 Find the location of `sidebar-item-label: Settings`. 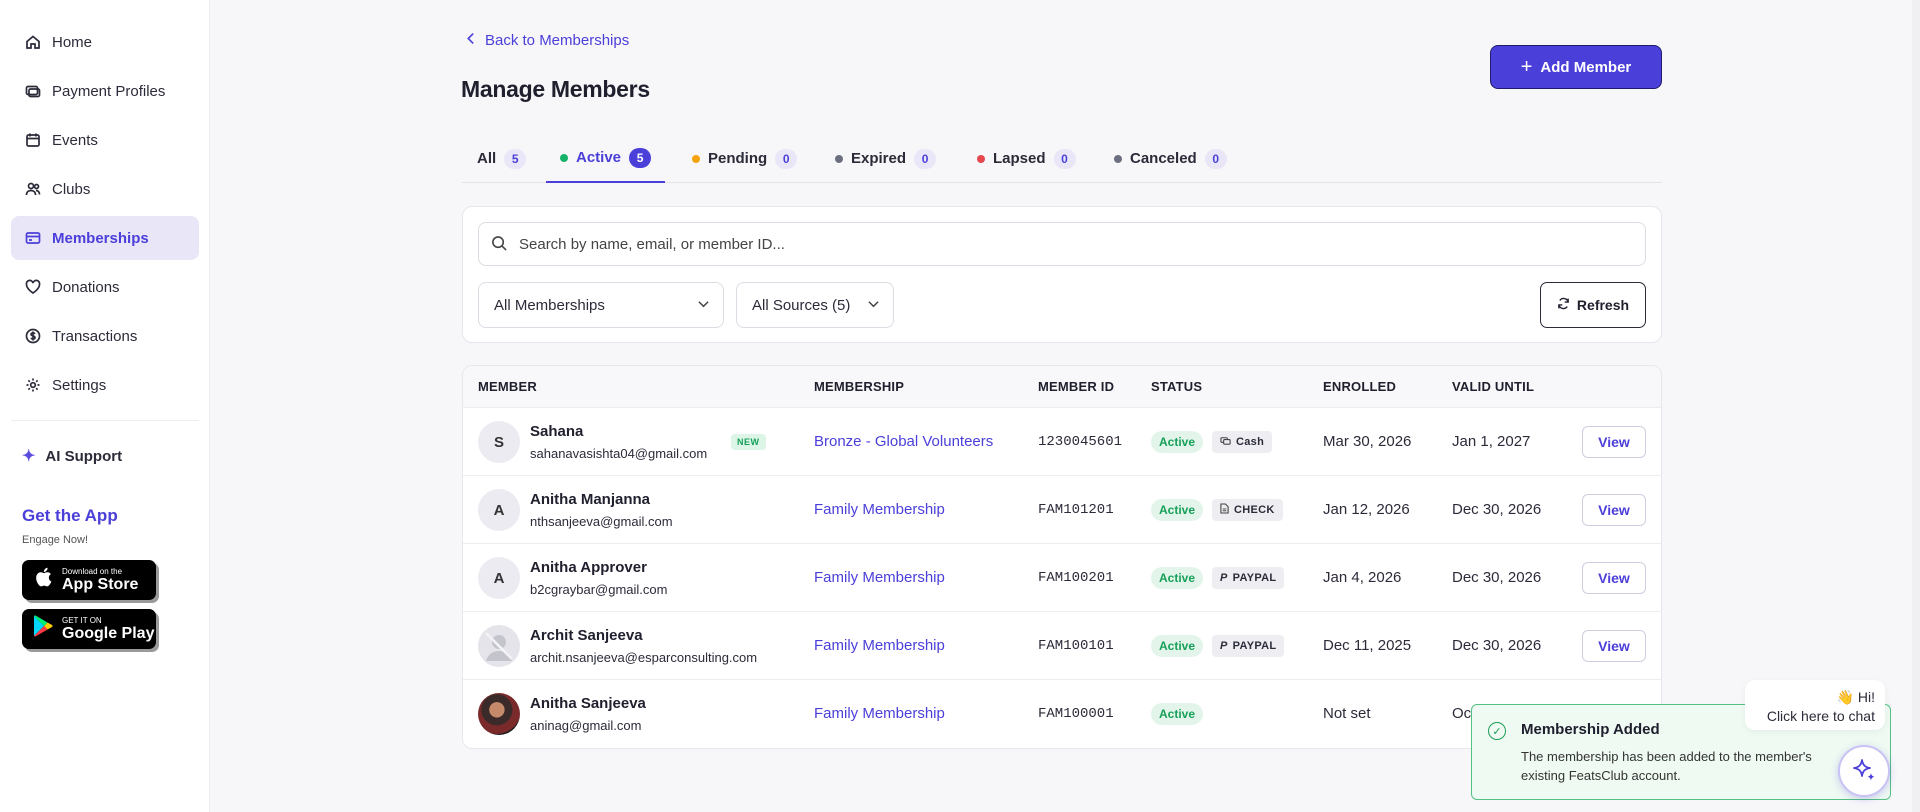

sidebar-item-label: Settings is located at coordinates (79, 385).